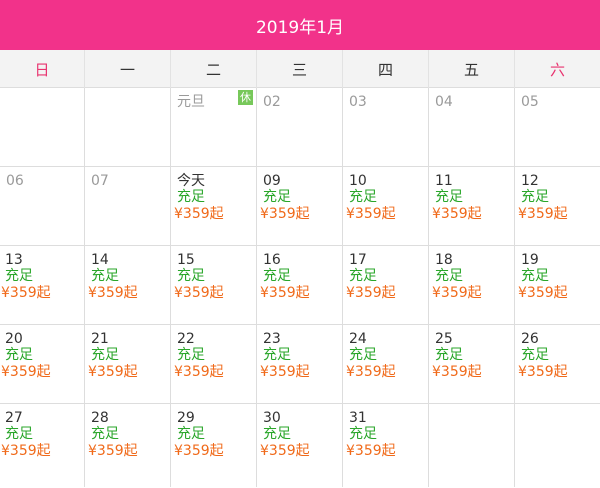 This screenshot has width=600, height=488. Describe the element at coordinates (213, 127) in the screenshot. I see `calendar-day-cell: 元旦 休` at that location.